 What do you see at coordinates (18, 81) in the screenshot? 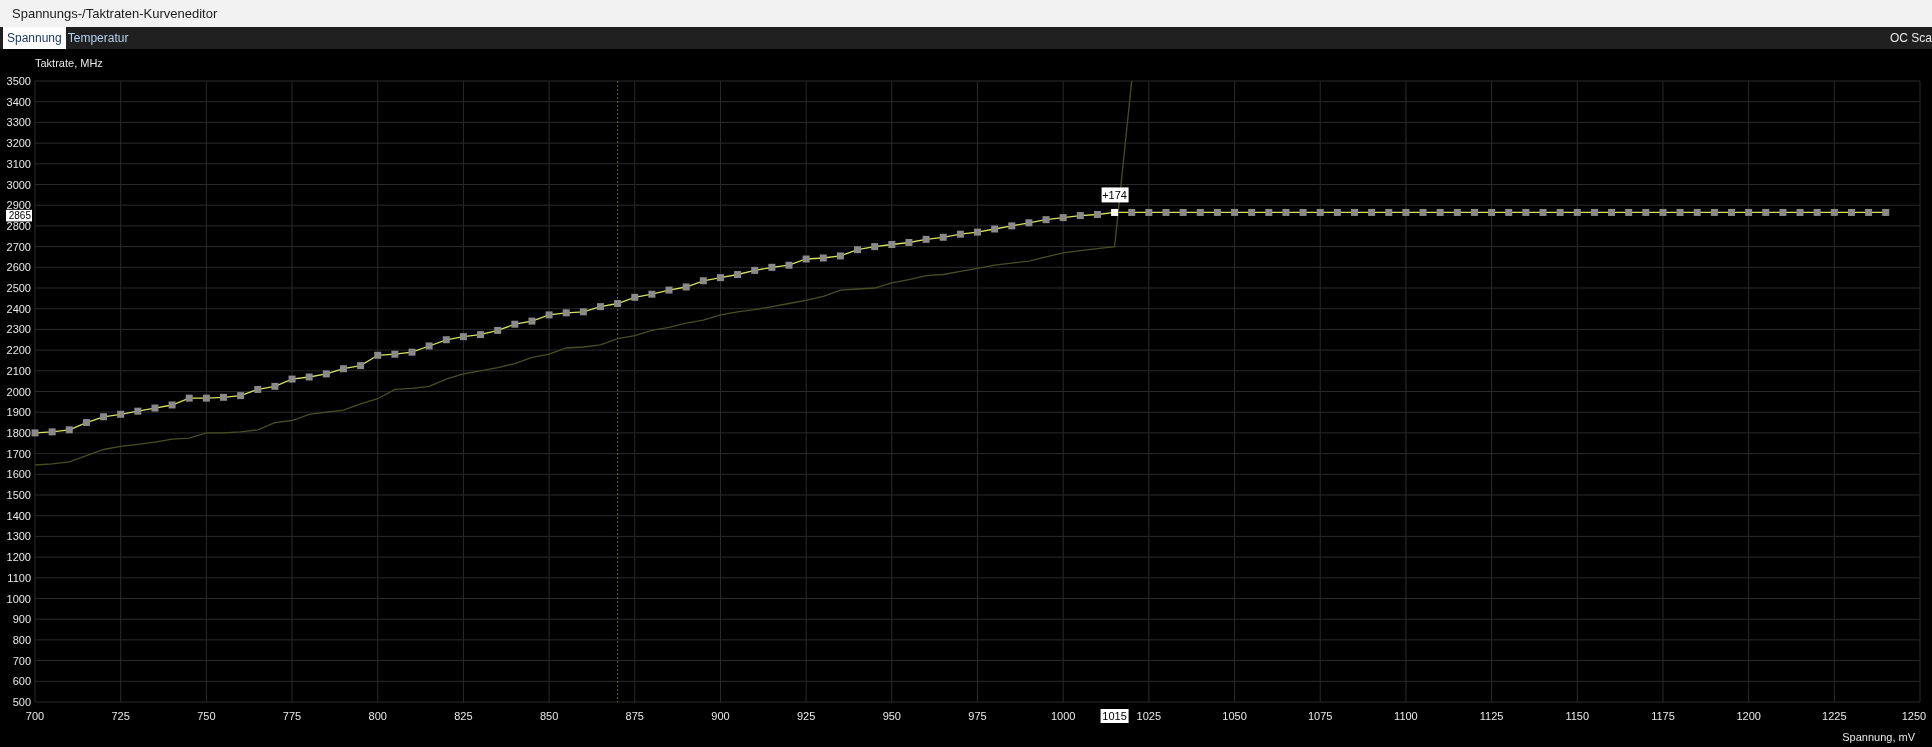
I see `y-tick-label: 3500` at bounding box center [18, 81].